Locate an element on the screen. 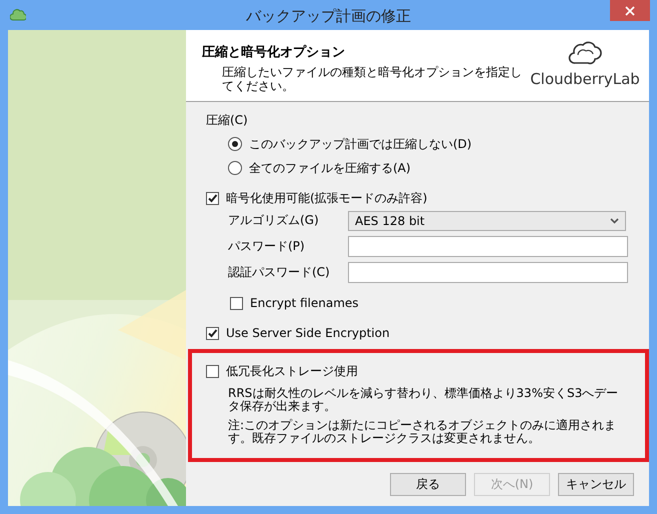  dialog-button: キャンセル is located at coordinates (596, 484).